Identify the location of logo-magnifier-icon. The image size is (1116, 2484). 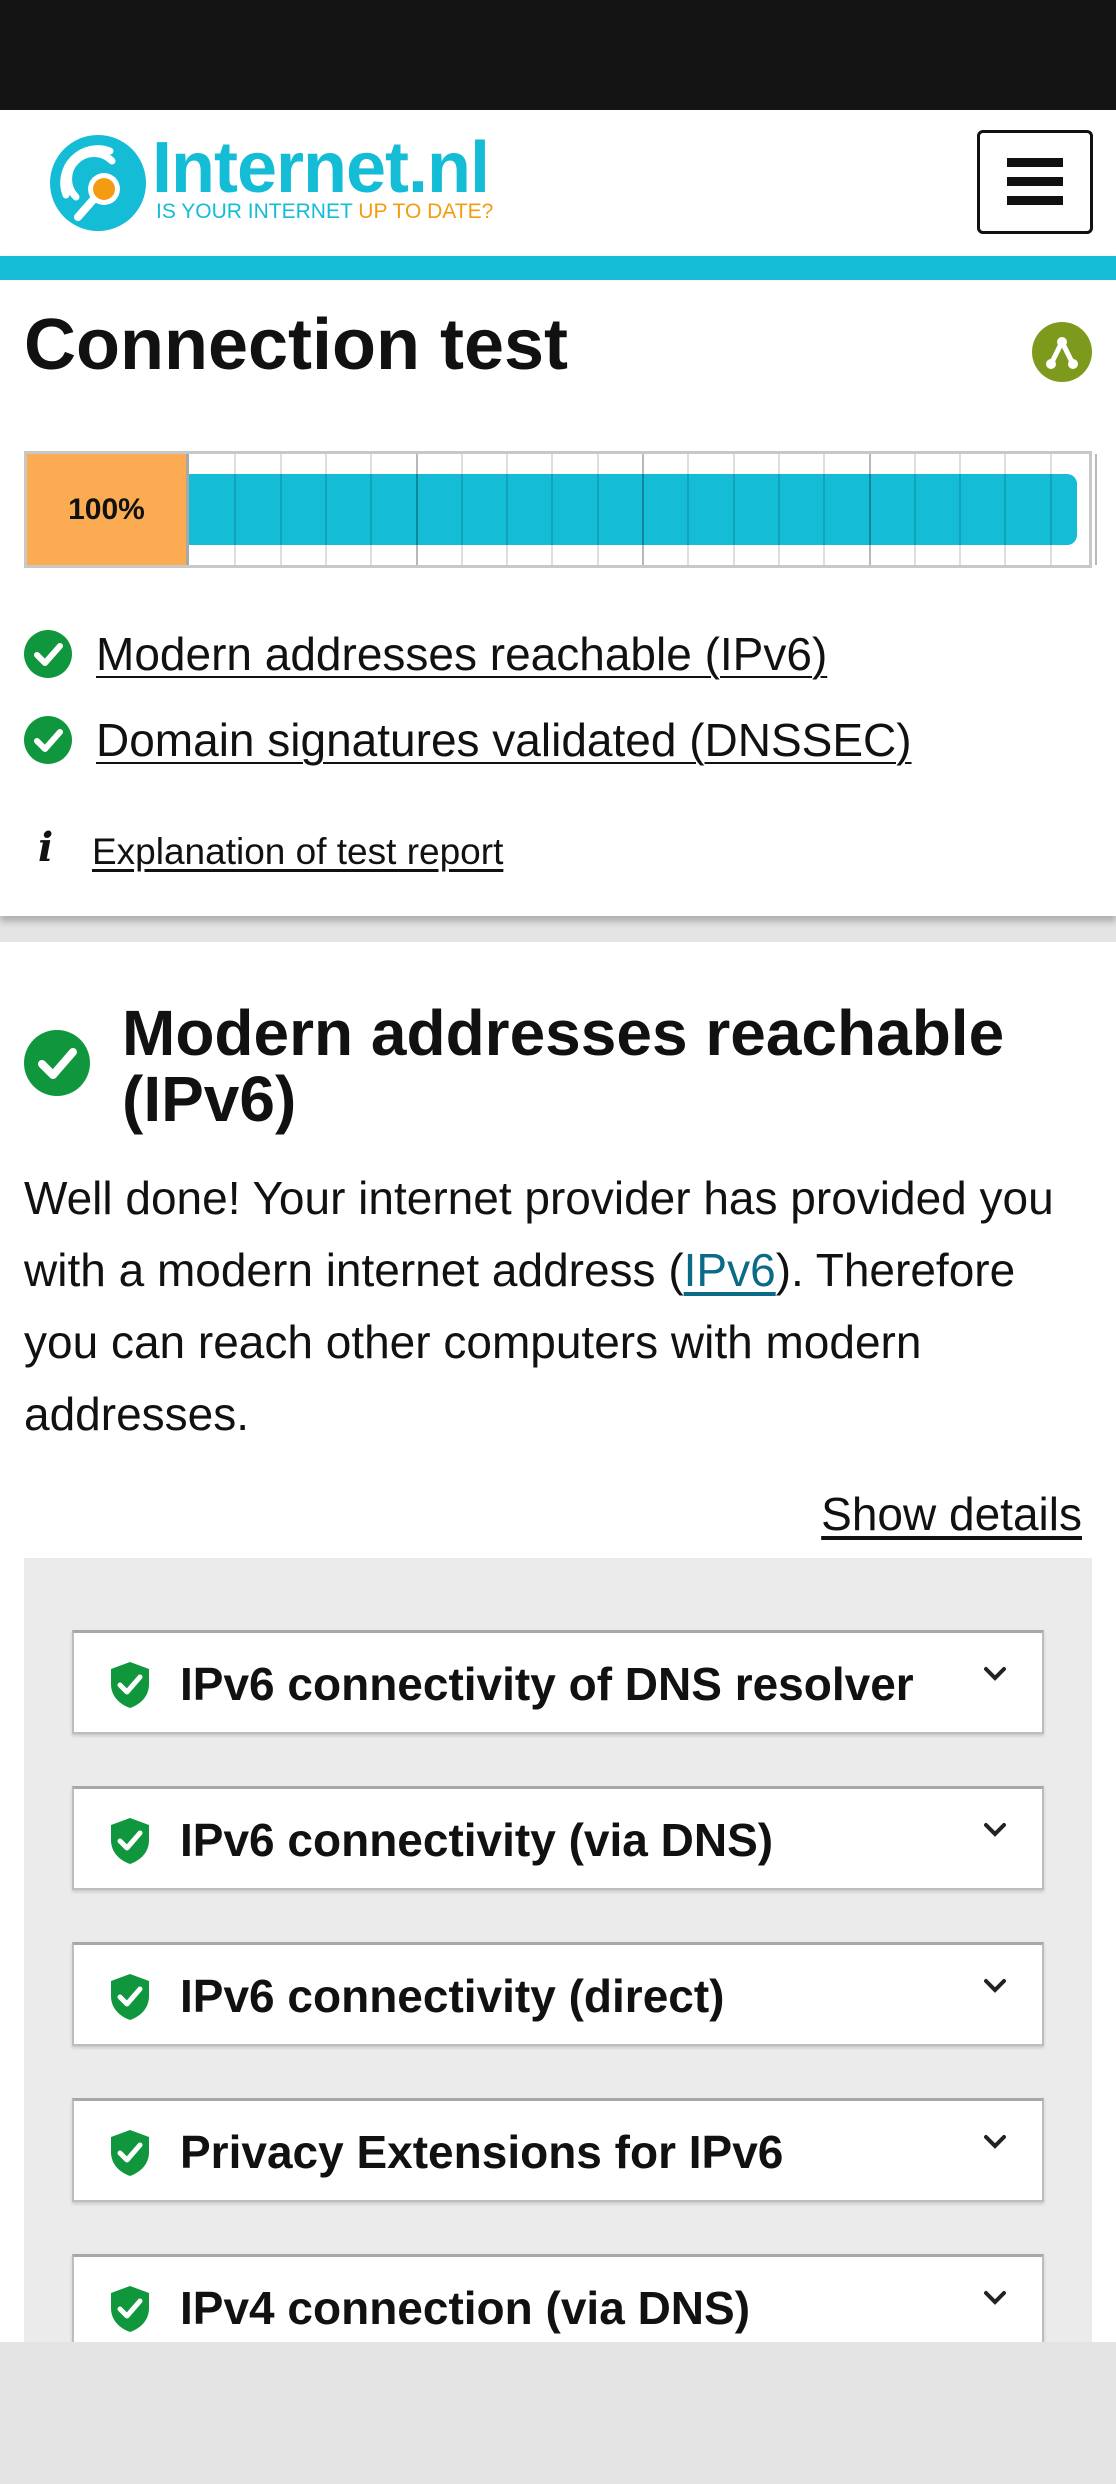
(98, 183).